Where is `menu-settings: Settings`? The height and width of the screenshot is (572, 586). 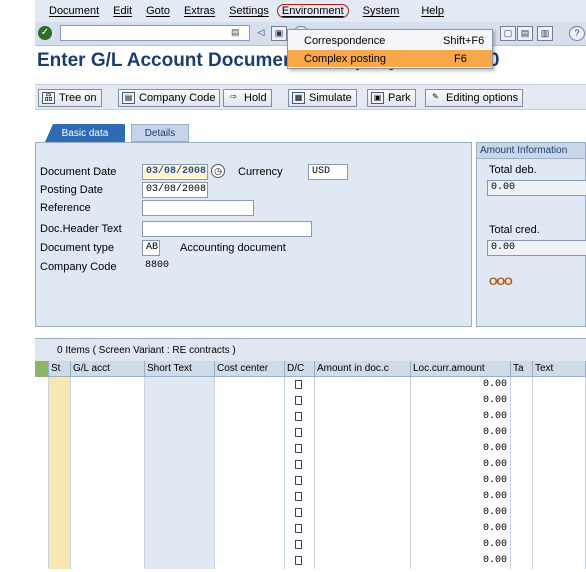
menu-settings: Settings is located at coordinates (249, 11).